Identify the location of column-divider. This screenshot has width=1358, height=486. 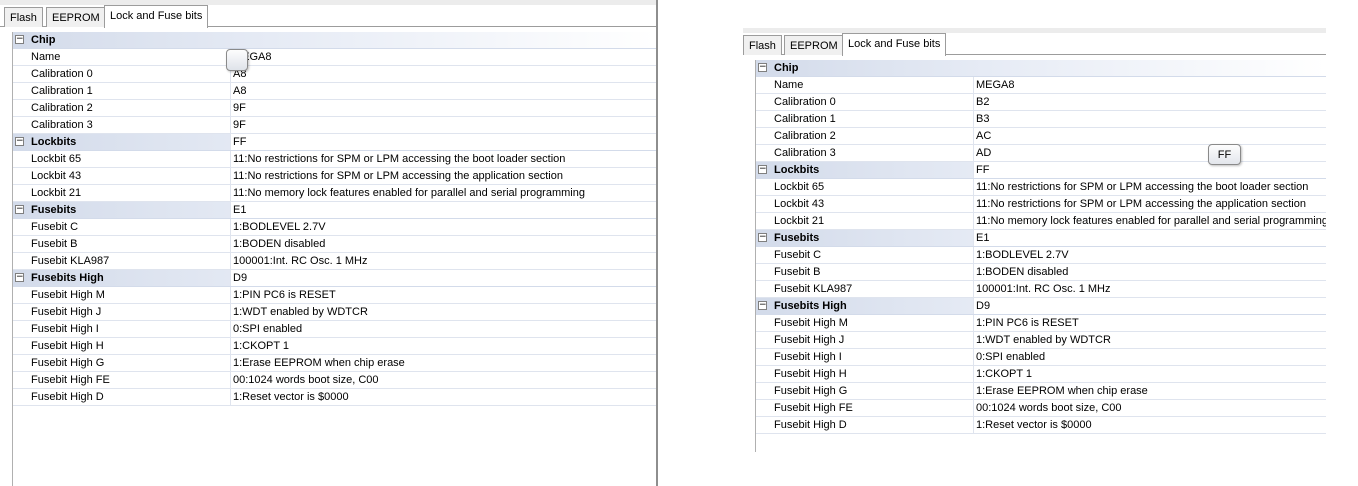
(973, 340).